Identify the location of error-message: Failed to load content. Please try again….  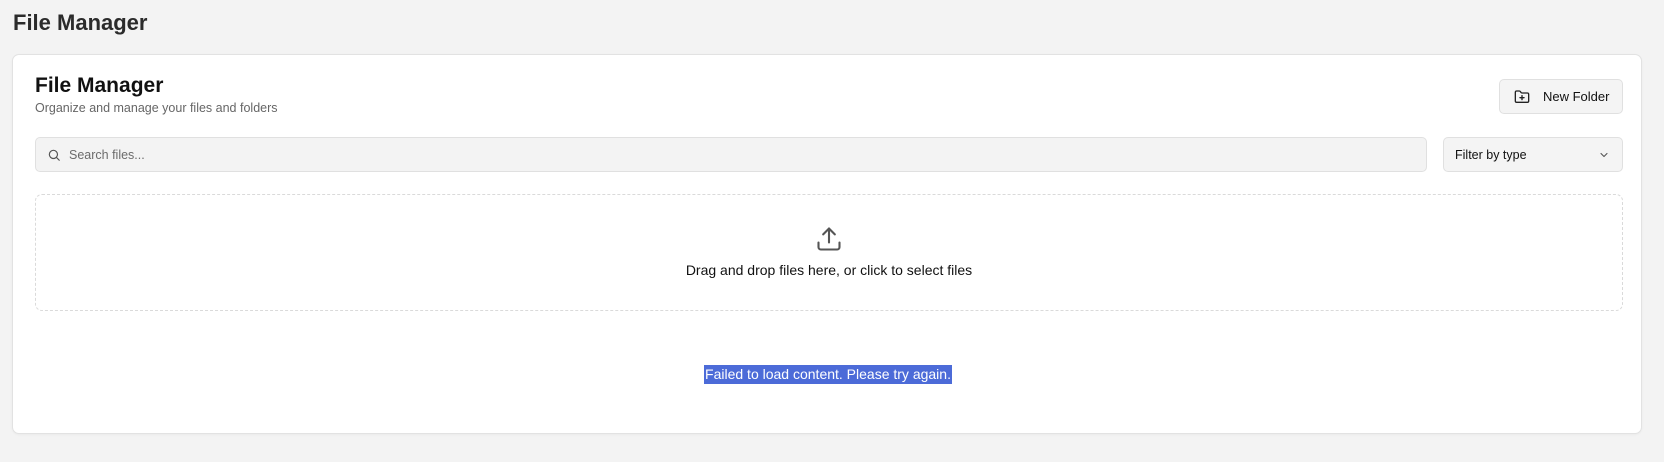
(828, 374).